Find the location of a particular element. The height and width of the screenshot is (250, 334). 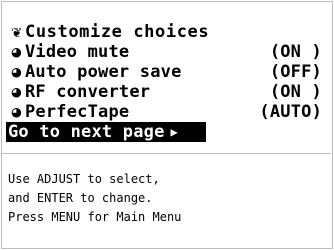

menu-item-auto-power-save: ◕ Auto power save (OFF) is located at coordinates (168, 72).